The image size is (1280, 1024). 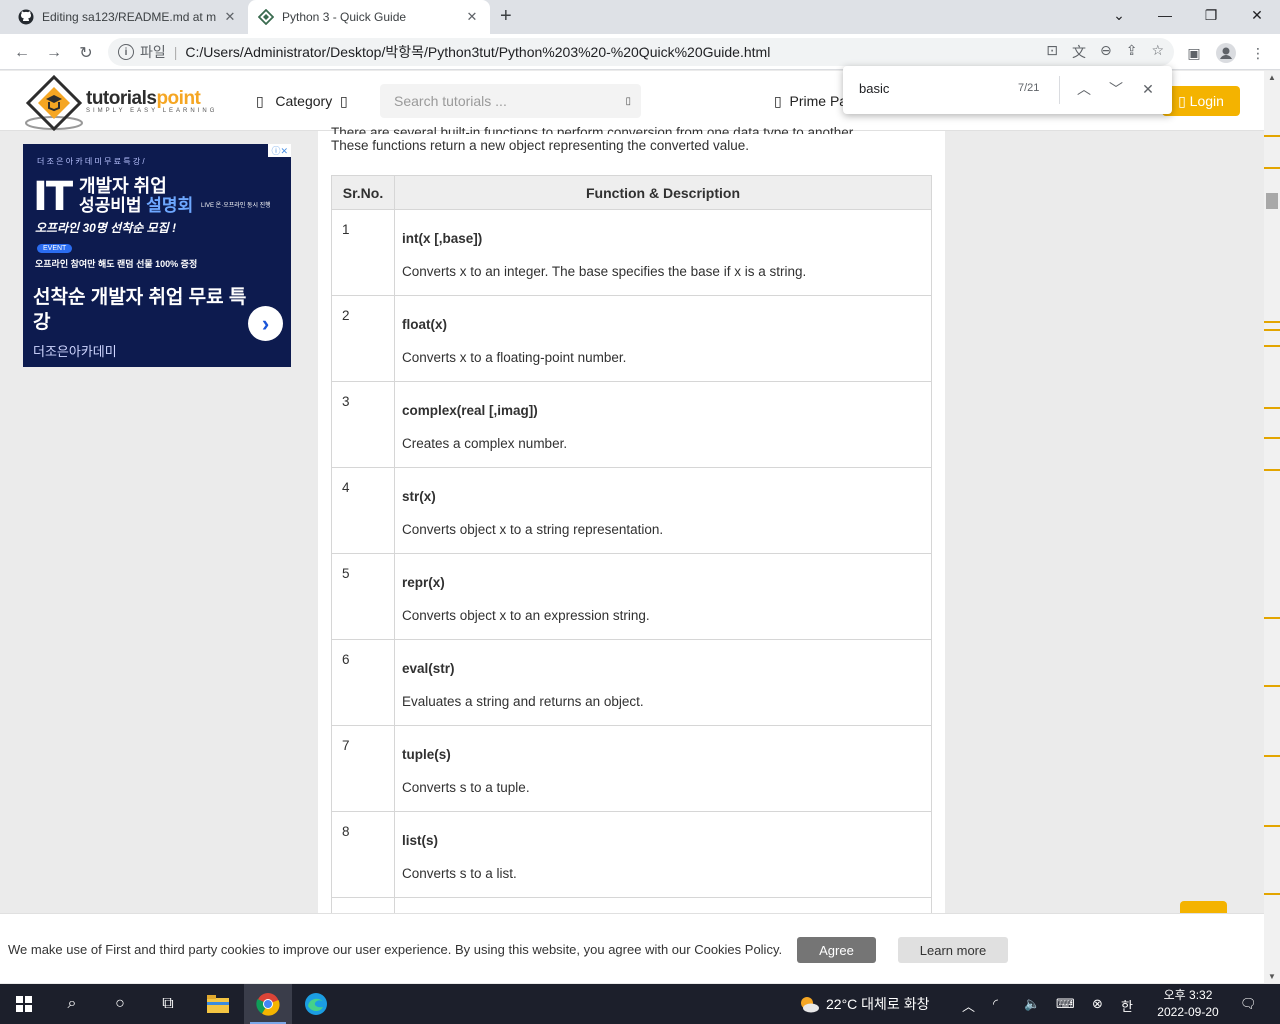 I want to click on tab-github-readme: Editing sa123/README.md at m ✕, so click(x=128, y=17).